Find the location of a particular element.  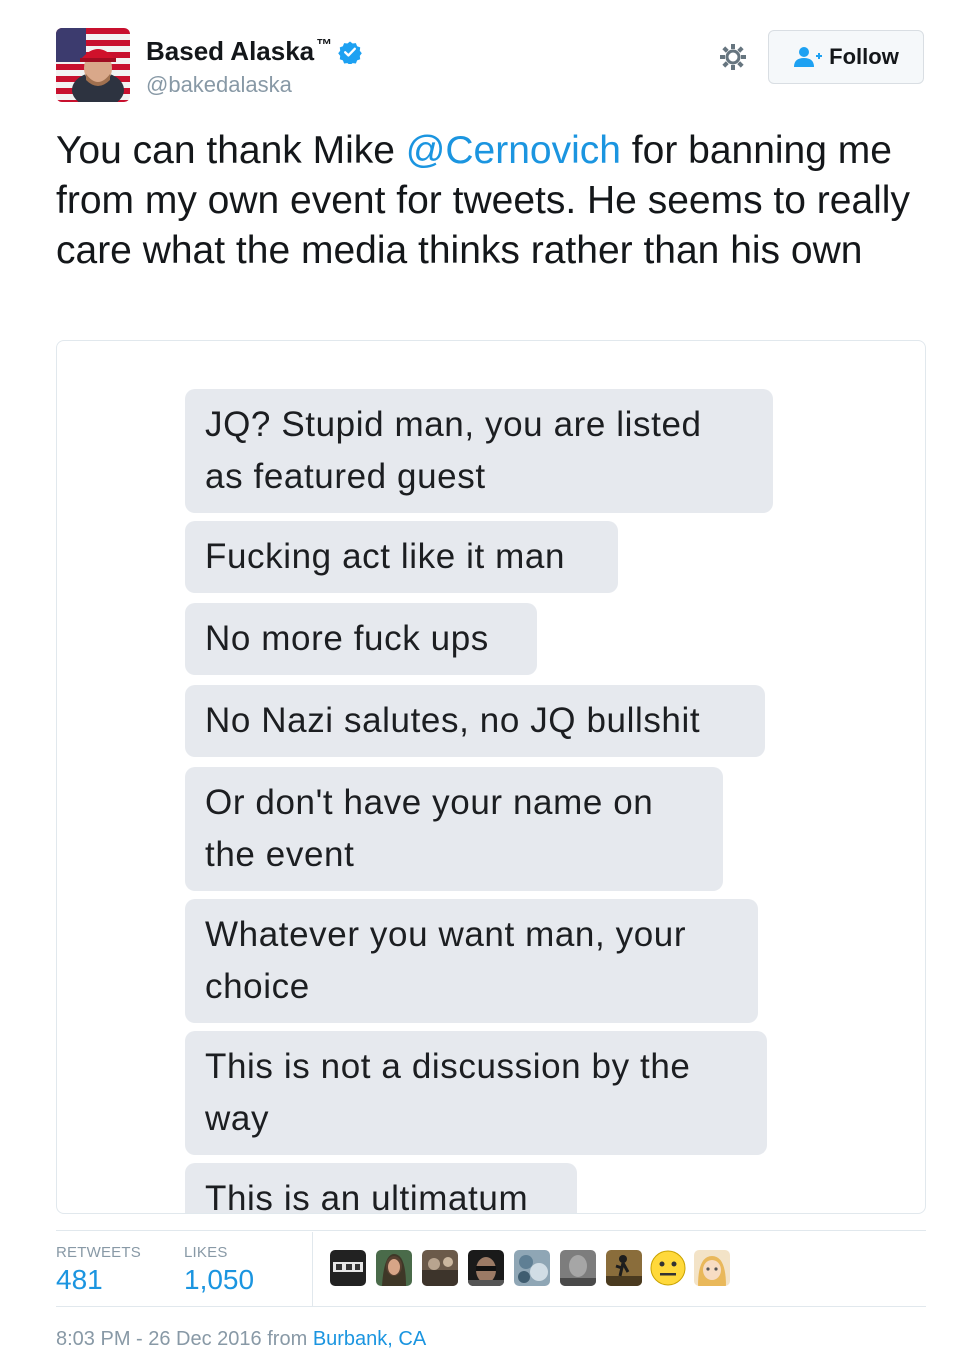

message-bubble: This is an ultimatum is located at coordinates (381, 1188).